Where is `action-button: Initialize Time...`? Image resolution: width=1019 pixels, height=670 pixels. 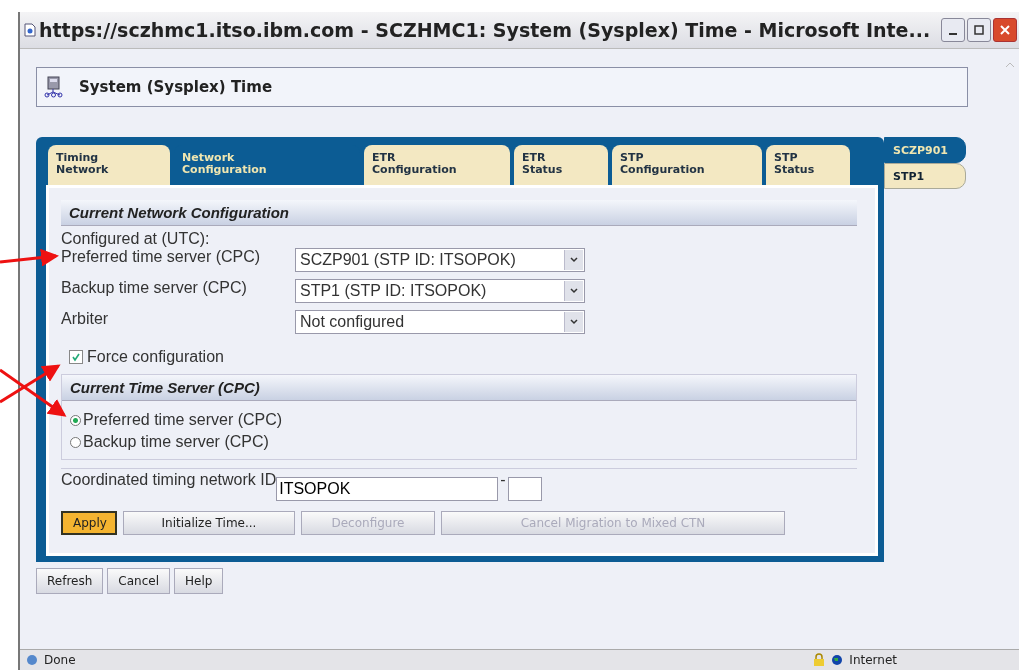
action-button: Initialize Time... is located at coordinates (209, 523).